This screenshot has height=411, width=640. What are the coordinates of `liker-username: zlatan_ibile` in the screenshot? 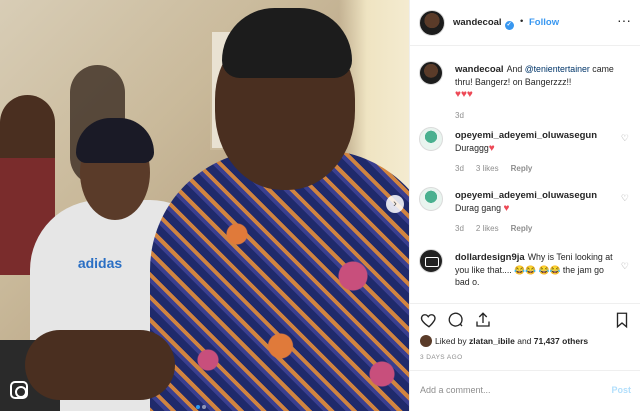 It's located at (492, 341).